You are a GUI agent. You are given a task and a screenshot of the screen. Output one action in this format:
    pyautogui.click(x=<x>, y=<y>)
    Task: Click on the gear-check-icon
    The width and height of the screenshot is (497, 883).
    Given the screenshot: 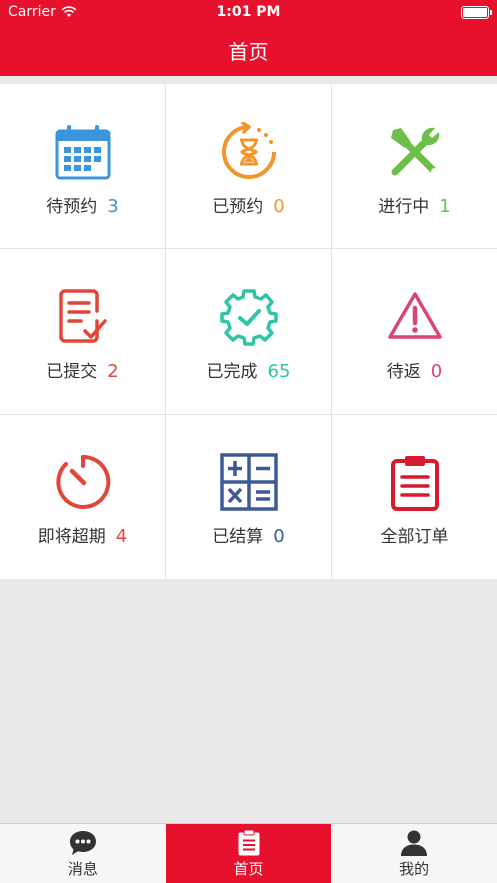 What is the action you would take?
    pyautogui.click(x=248, y=317)
    